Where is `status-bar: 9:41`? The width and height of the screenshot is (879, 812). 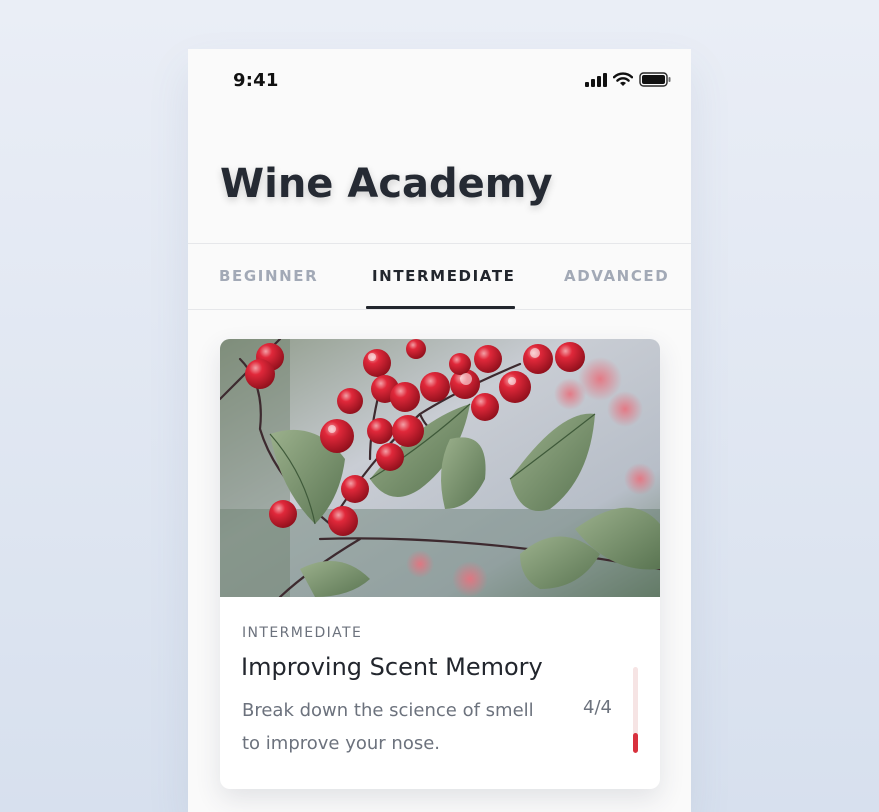
status-bar: 9:41 is located at coordinates (439, 79).